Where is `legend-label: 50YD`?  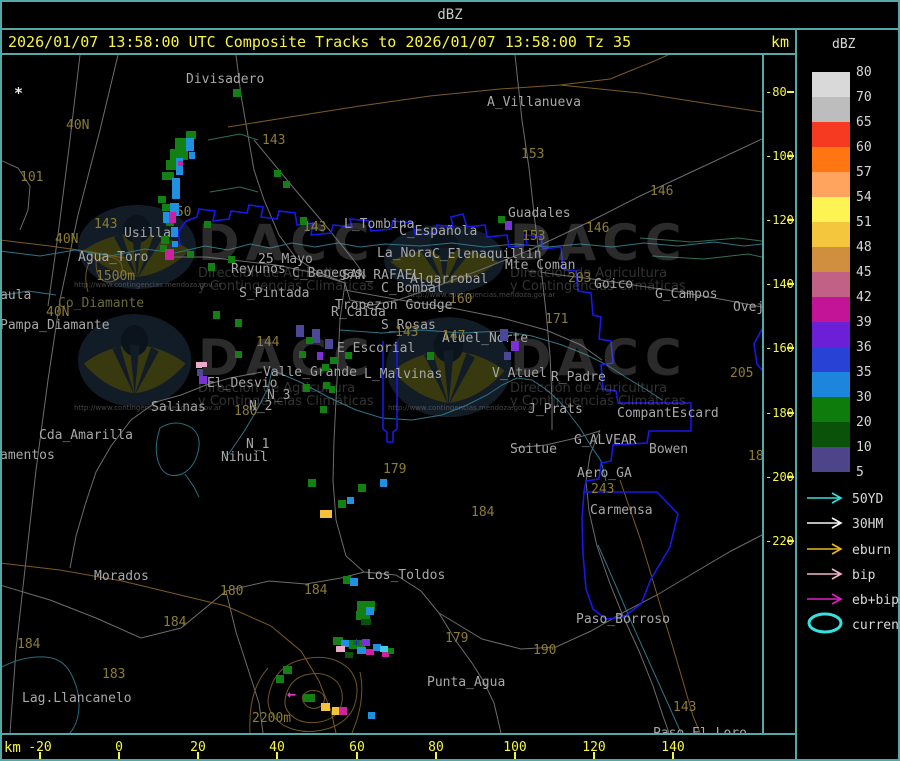 legend-label: 50YD is located at coordinates (868, 499).